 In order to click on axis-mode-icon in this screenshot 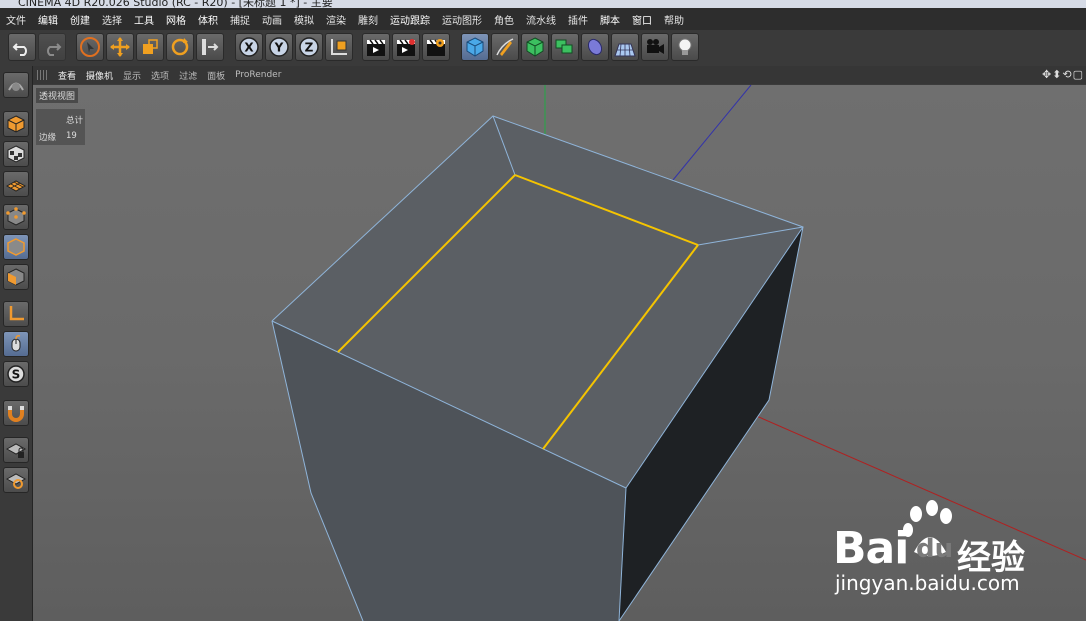, I will do `click(16, 313)`.